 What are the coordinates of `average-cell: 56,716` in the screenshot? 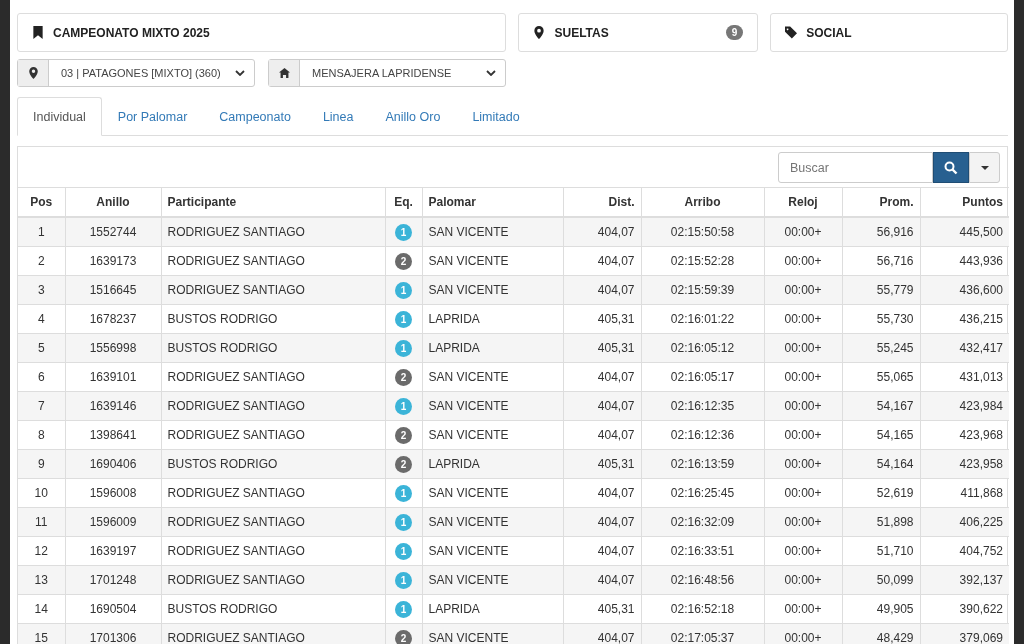 It's located at (881, 261).